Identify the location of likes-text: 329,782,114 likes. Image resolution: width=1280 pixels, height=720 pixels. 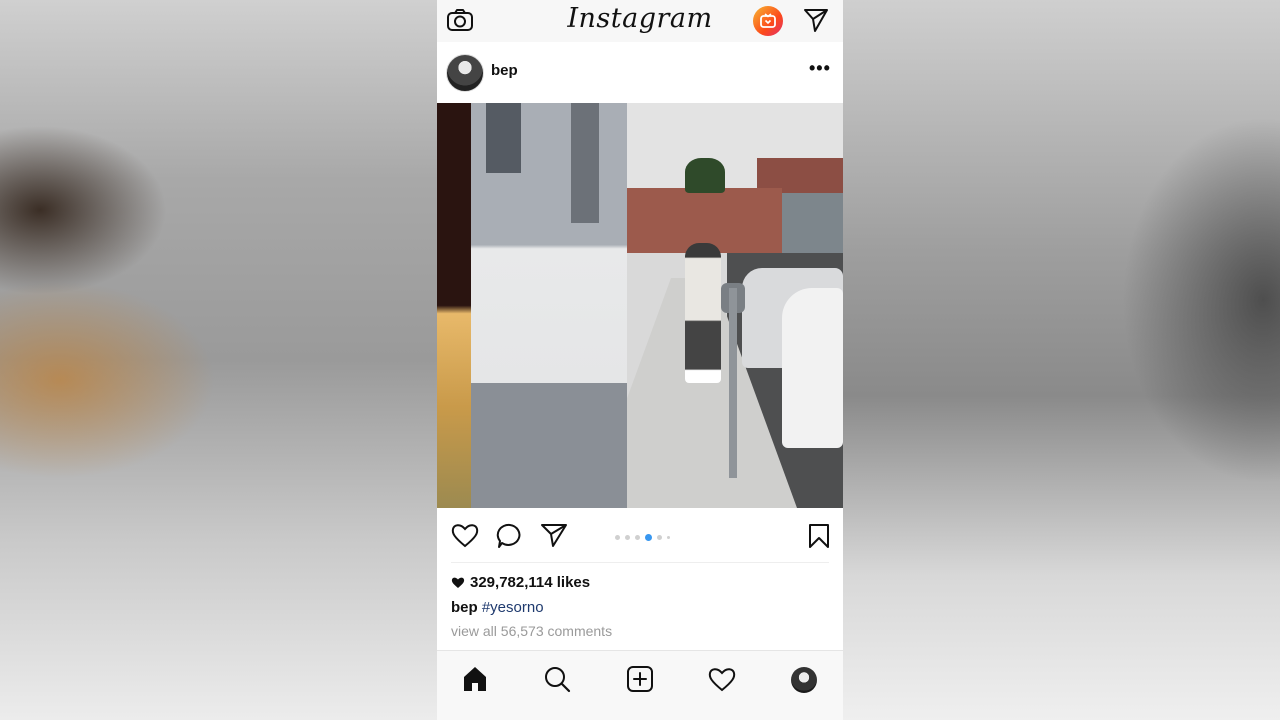
(530, 582).